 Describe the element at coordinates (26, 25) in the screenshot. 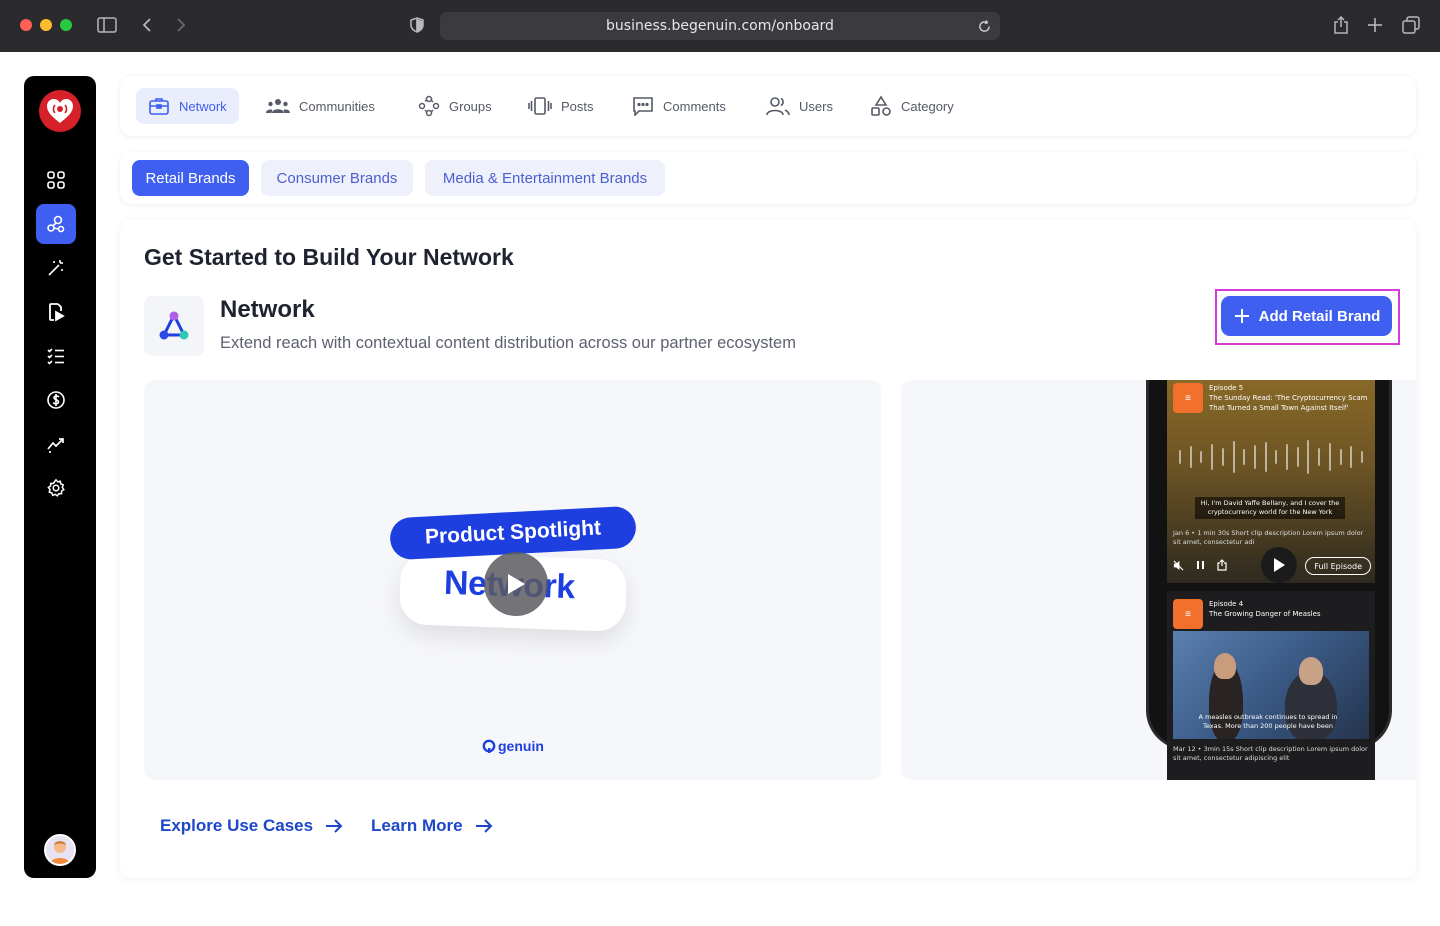

I see `close-window-button` at that location.